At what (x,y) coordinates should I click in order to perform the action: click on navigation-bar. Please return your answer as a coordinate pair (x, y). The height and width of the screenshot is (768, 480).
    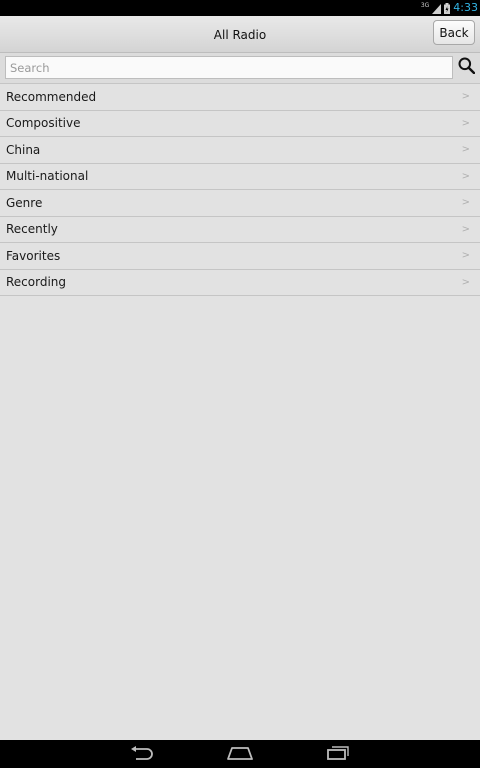
    Looking at the image, I should click on (240, 754).